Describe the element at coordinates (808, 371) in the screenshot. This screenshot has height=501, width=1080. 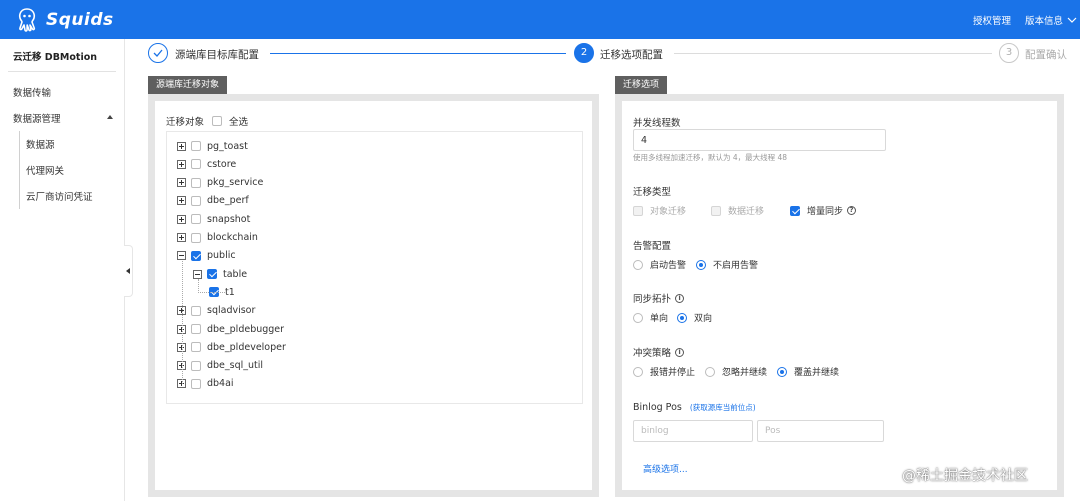
I see `overwrite-continue-option: 覆盖并继续` at that location.